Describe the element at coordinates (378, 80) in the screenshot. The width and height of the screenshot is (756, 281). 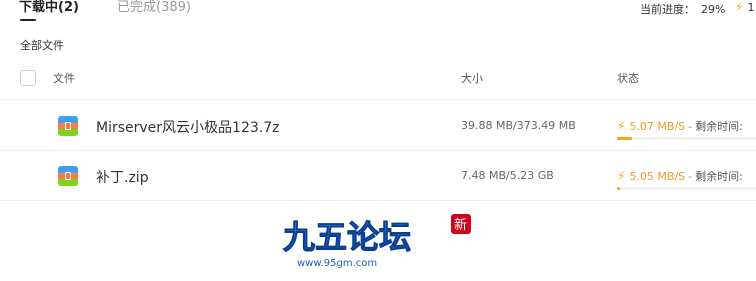
I see `table-header: 文件 大小 状态` at that location.